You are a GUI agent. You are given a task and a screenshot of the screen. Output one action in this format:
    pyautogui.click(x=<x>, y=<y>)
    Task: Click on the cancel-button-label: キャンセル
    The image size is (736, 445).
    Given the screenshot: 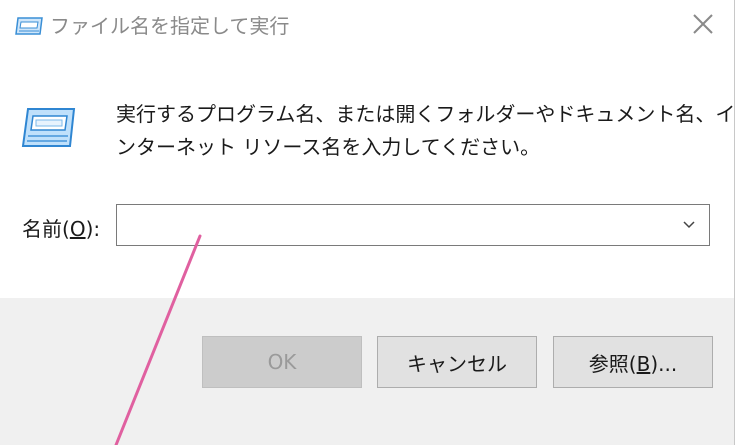 What is the action you would take?
    pyautogui.click(x=457, y=363)
    